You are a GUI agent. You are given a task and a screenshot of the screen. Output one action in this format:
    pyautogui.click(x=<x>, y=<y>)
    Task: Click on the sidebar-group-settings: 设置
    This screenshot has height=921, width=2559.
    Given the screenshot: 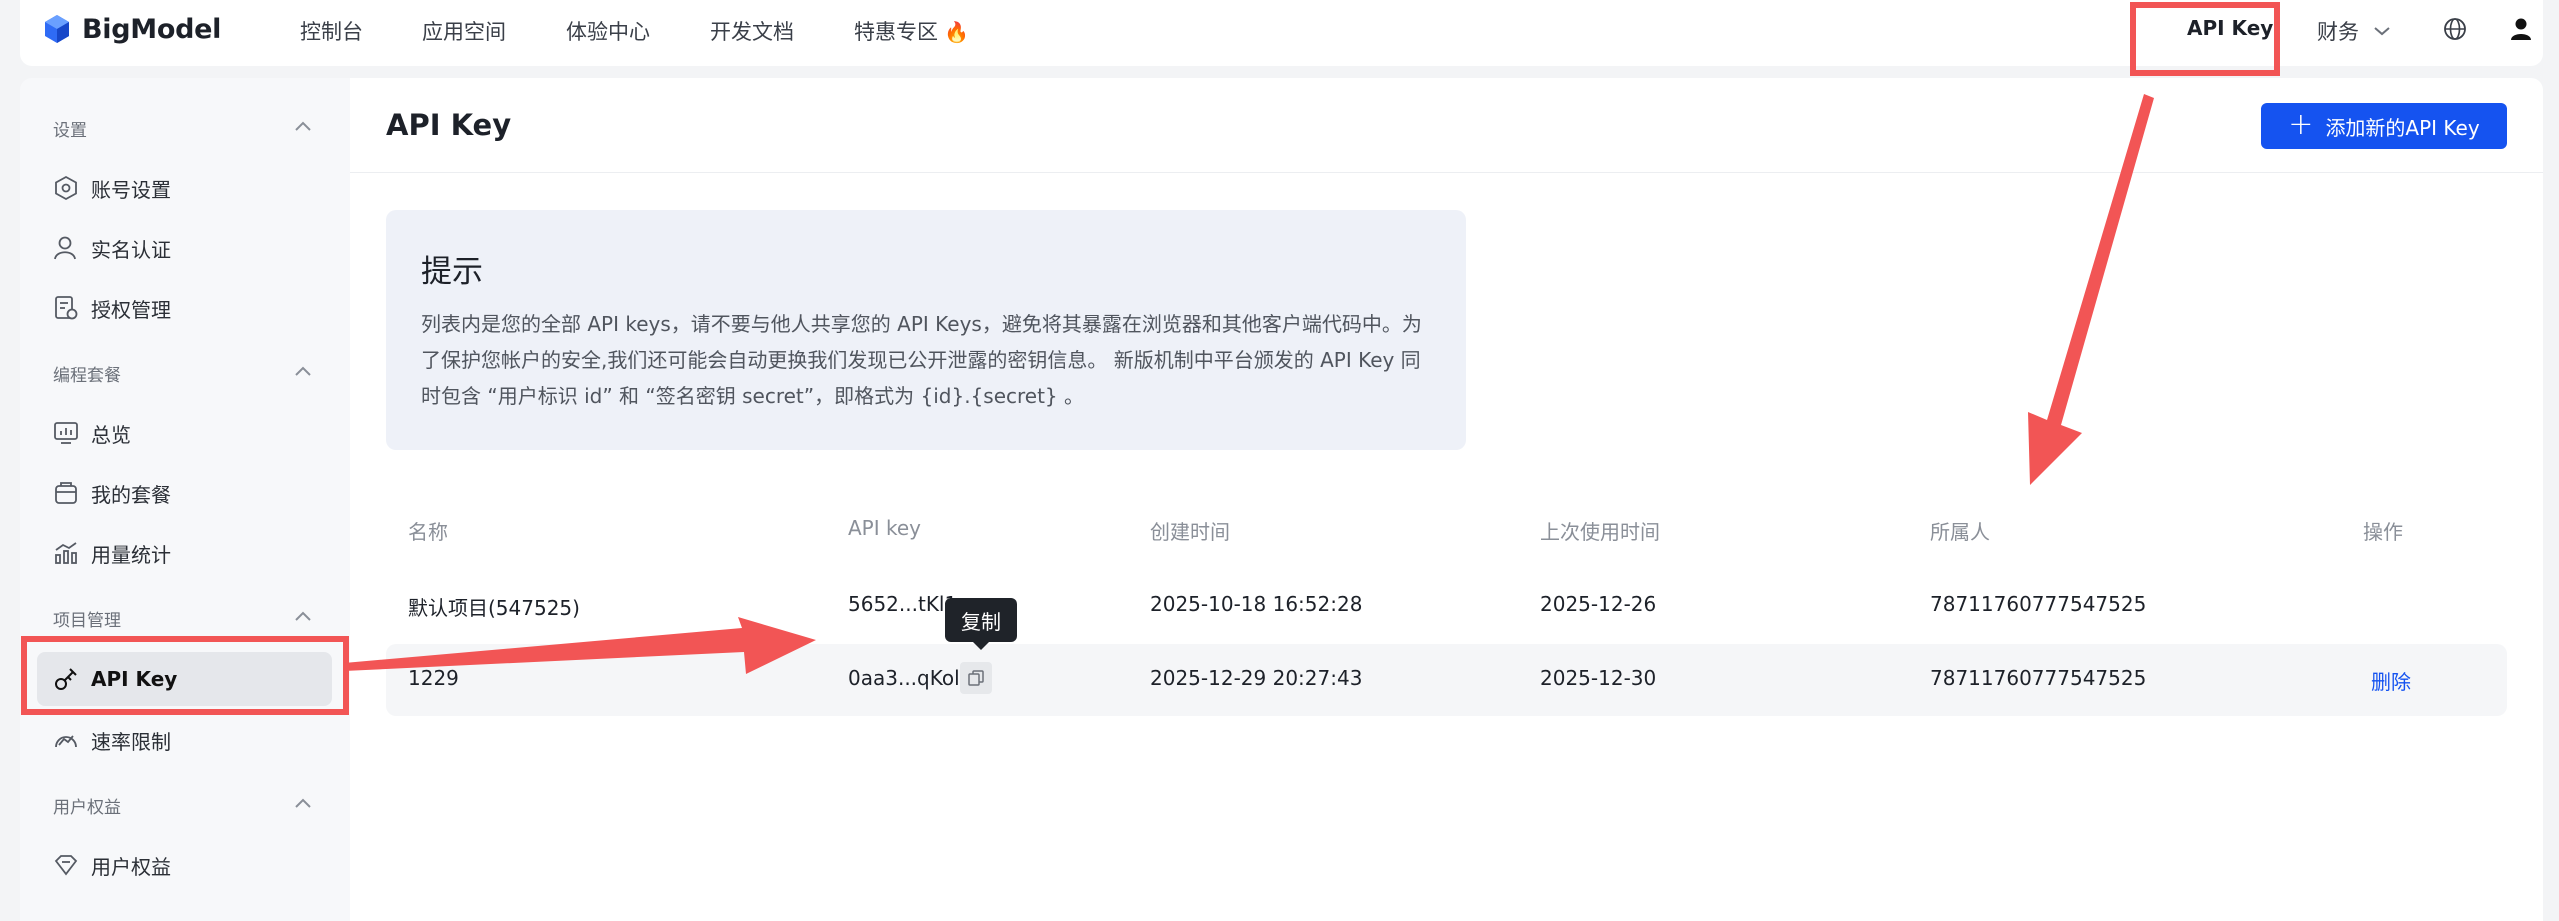 What is the action you would take?
    pyautogui.click(x=70, y=128)
    